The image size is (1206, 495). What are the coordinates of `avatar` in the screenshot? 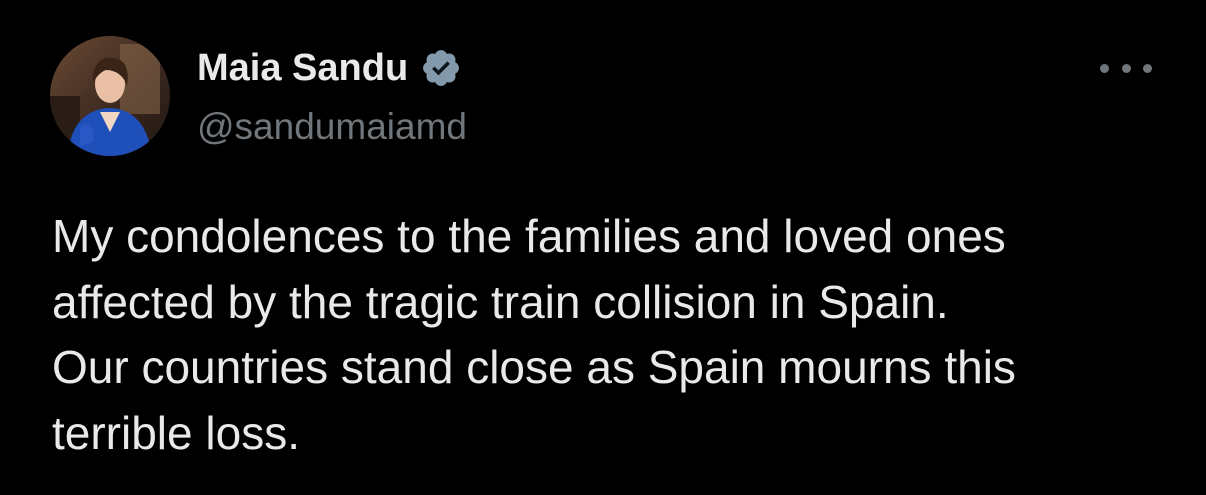 It's located at (110, 96).